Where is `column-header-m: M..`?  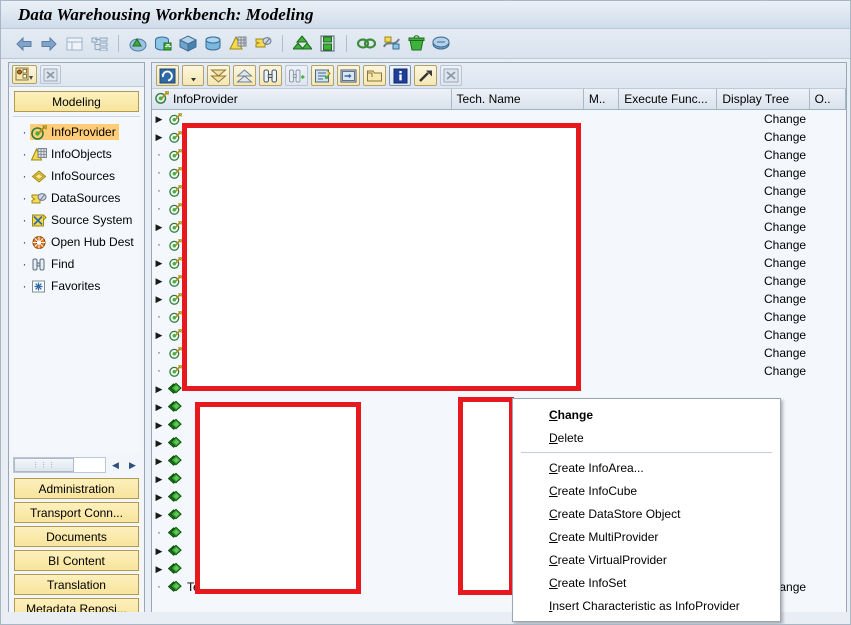
column-header-m: M.. is located at coordinates (601, 99).